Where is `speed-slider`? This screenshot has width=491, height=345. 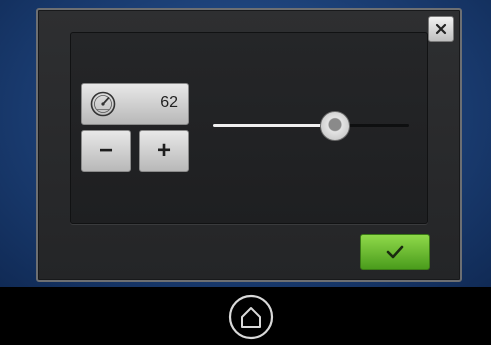 speed-slider is located at coordinates (311, 126).